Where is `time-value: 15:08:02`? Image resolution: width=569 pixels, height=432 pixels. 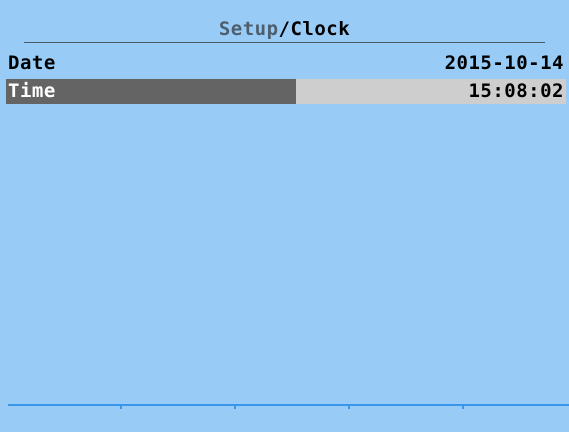
time-value: 15:08:02 is located at coordinates (516, 91).